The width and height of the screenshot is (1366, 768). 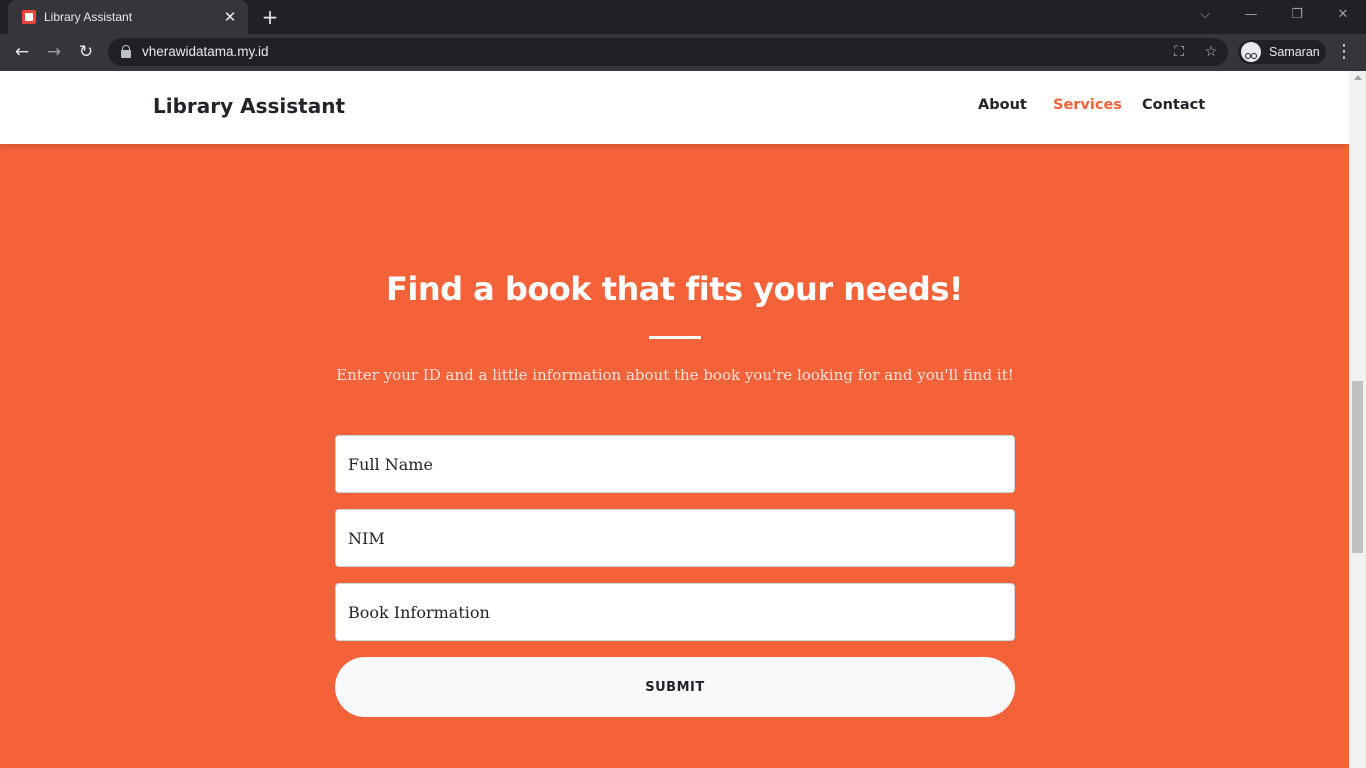 What do you see at coordinates (1297, 15) in the screenshot?
I see `restore-button: ❐` at bounding box center [1297, 15].